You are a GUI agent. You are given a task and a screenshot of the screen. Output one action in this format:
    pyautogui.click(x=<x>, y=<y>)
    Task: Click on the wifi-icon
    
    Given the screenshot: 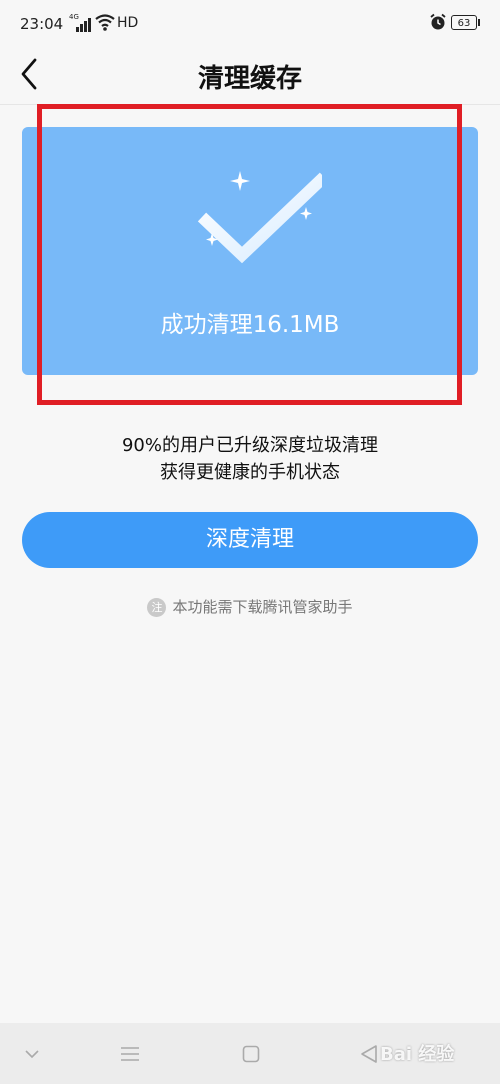 What is the action you would take?
    pyautogui.click(x=105, y=22)
    